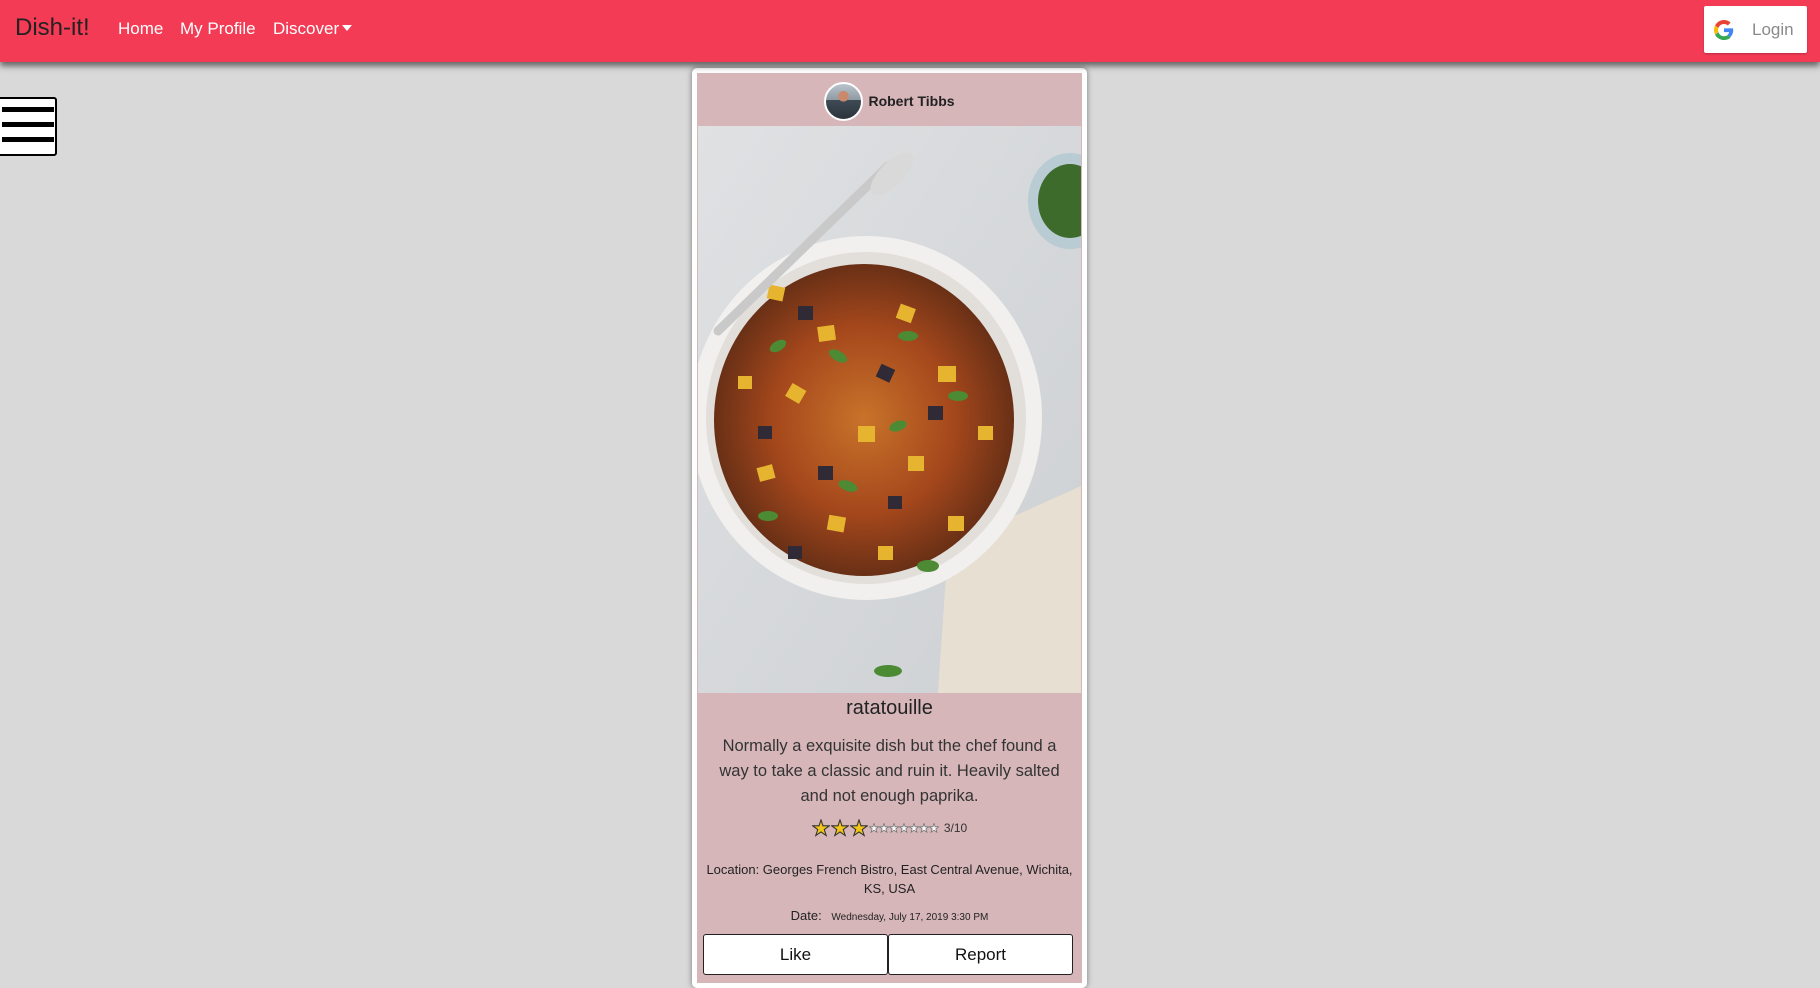 The image size is (1820, 988). What do you see at coordinates (218, 29) in the screenshot?
I see `nav-profile-link: My Profile` at bounding box center [218, 29].